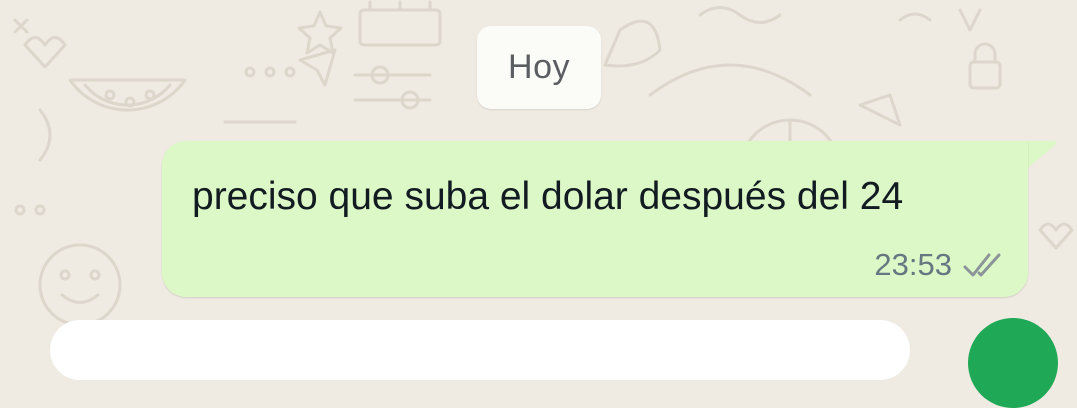 This screenshot has width=1077, height=408. What do you see at coordinates (548, 196) in the screenshot?
I see `message-text: preciso que suba el dolar después del 24` at bounding box center [548, 196].